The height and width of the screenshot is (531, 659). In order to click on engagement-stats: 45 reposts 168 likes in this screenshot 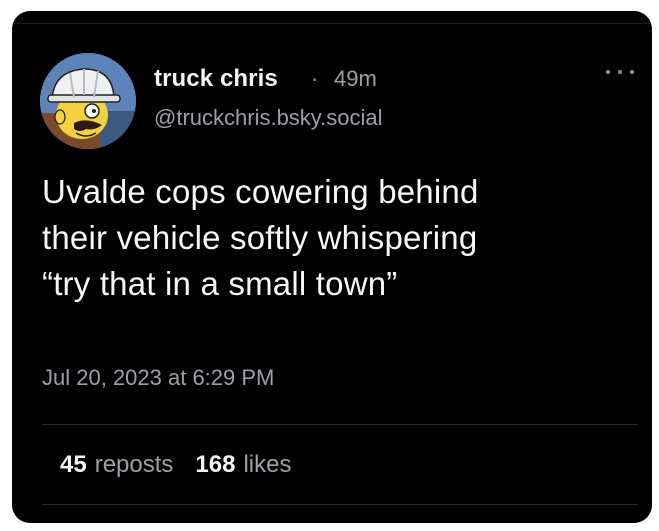, I will do `click(175, 465)`.